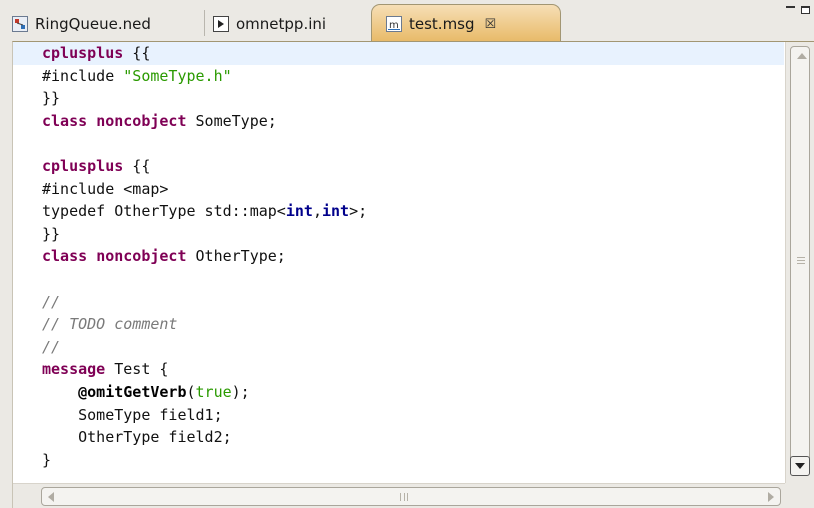  Describe the element at coordinates (132, 414) in the screenshot. I see `code-line: SomeType field1;` at that location.